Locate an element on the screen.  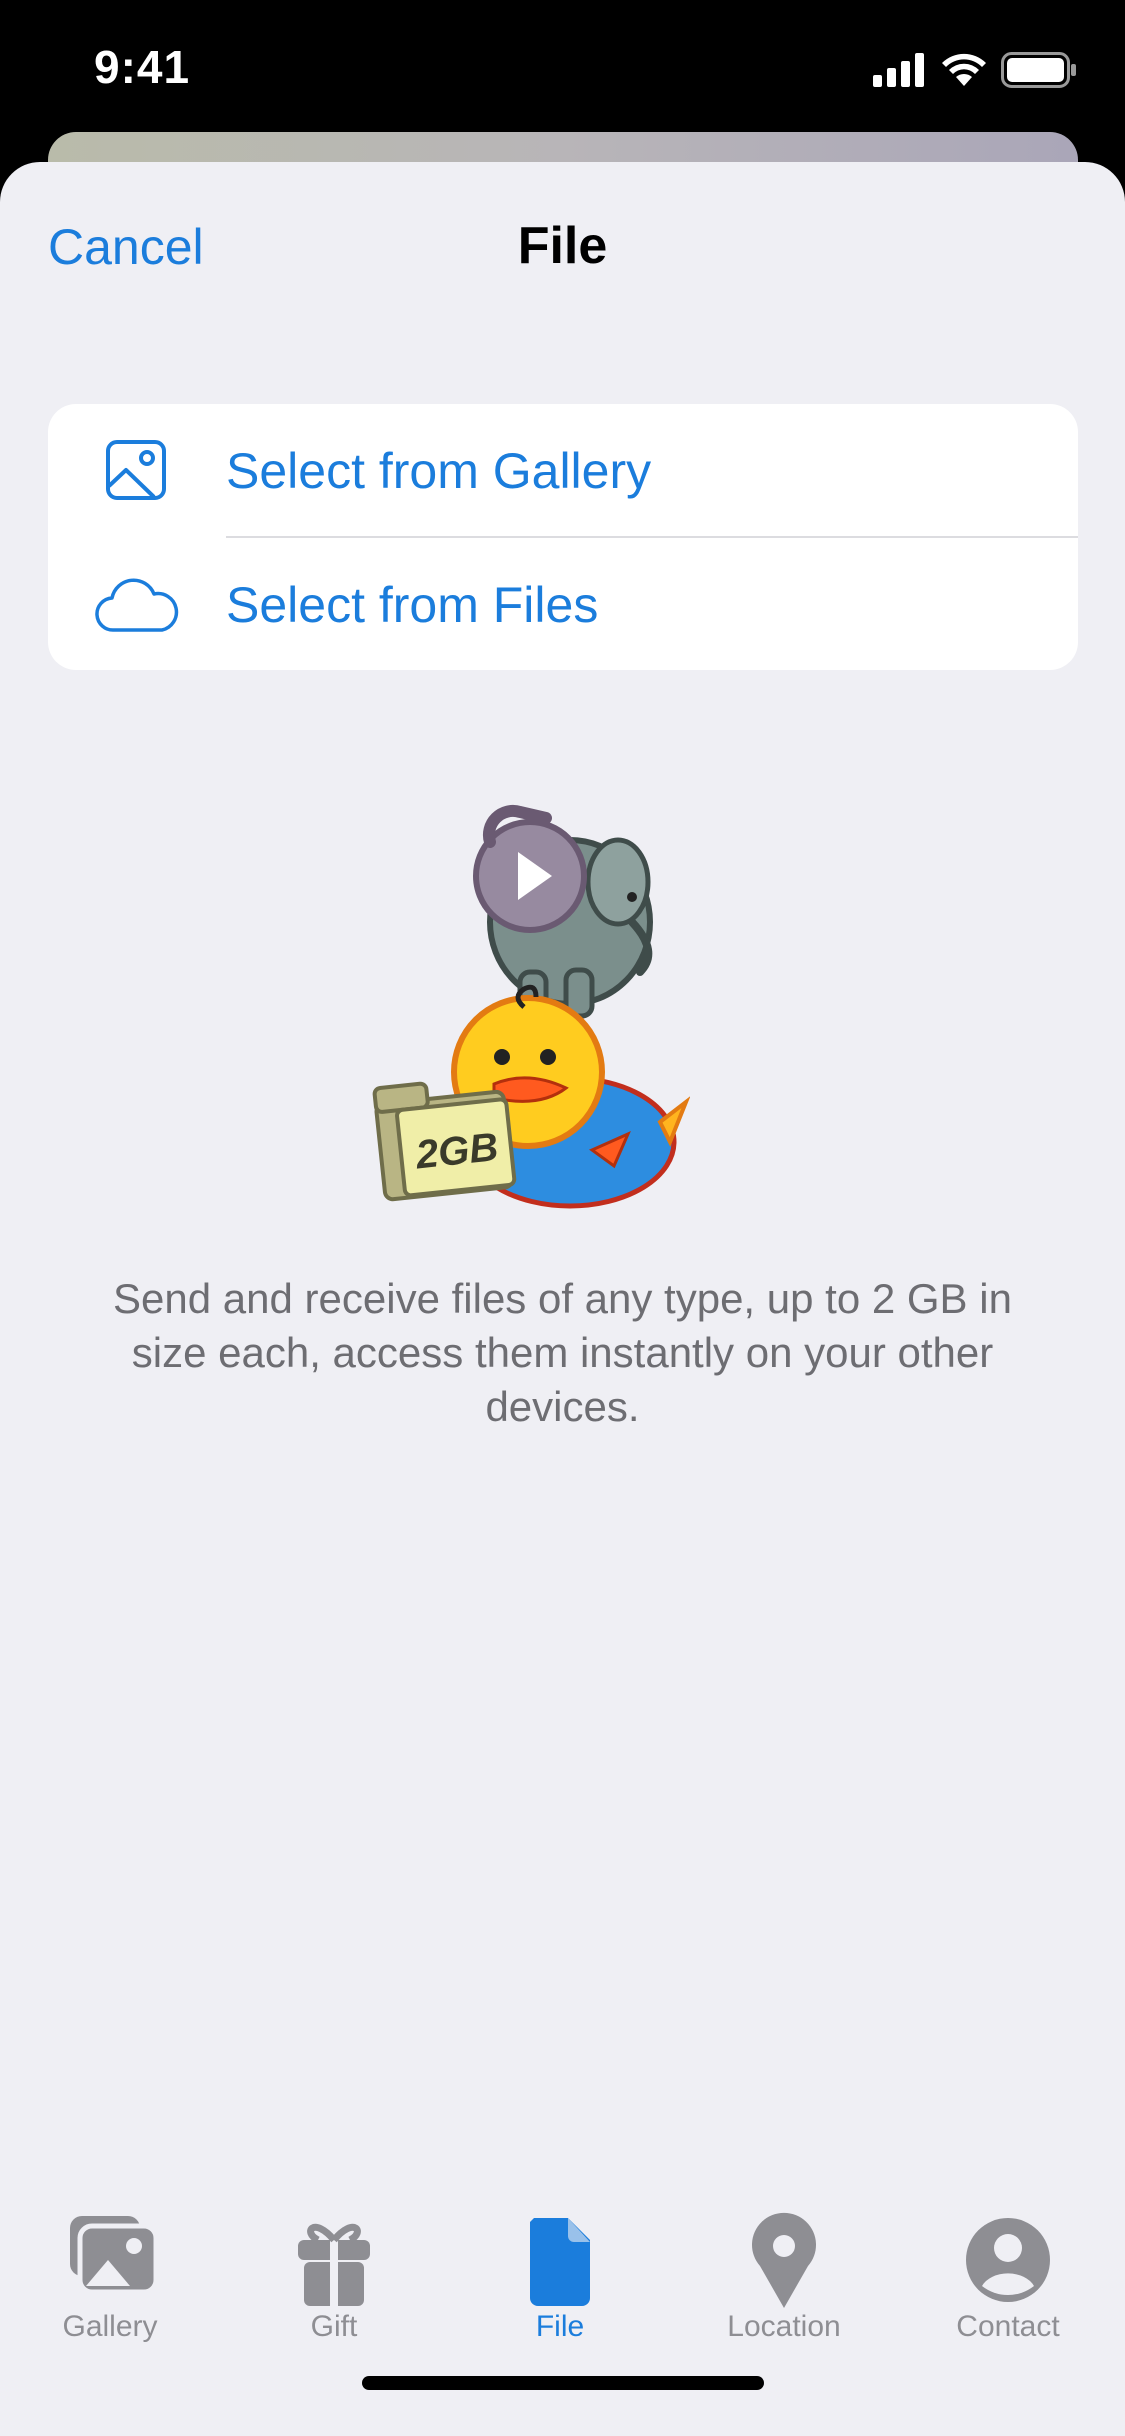
select-from-gallery-label: Select from Gallery is located at coordinates (439, 471).